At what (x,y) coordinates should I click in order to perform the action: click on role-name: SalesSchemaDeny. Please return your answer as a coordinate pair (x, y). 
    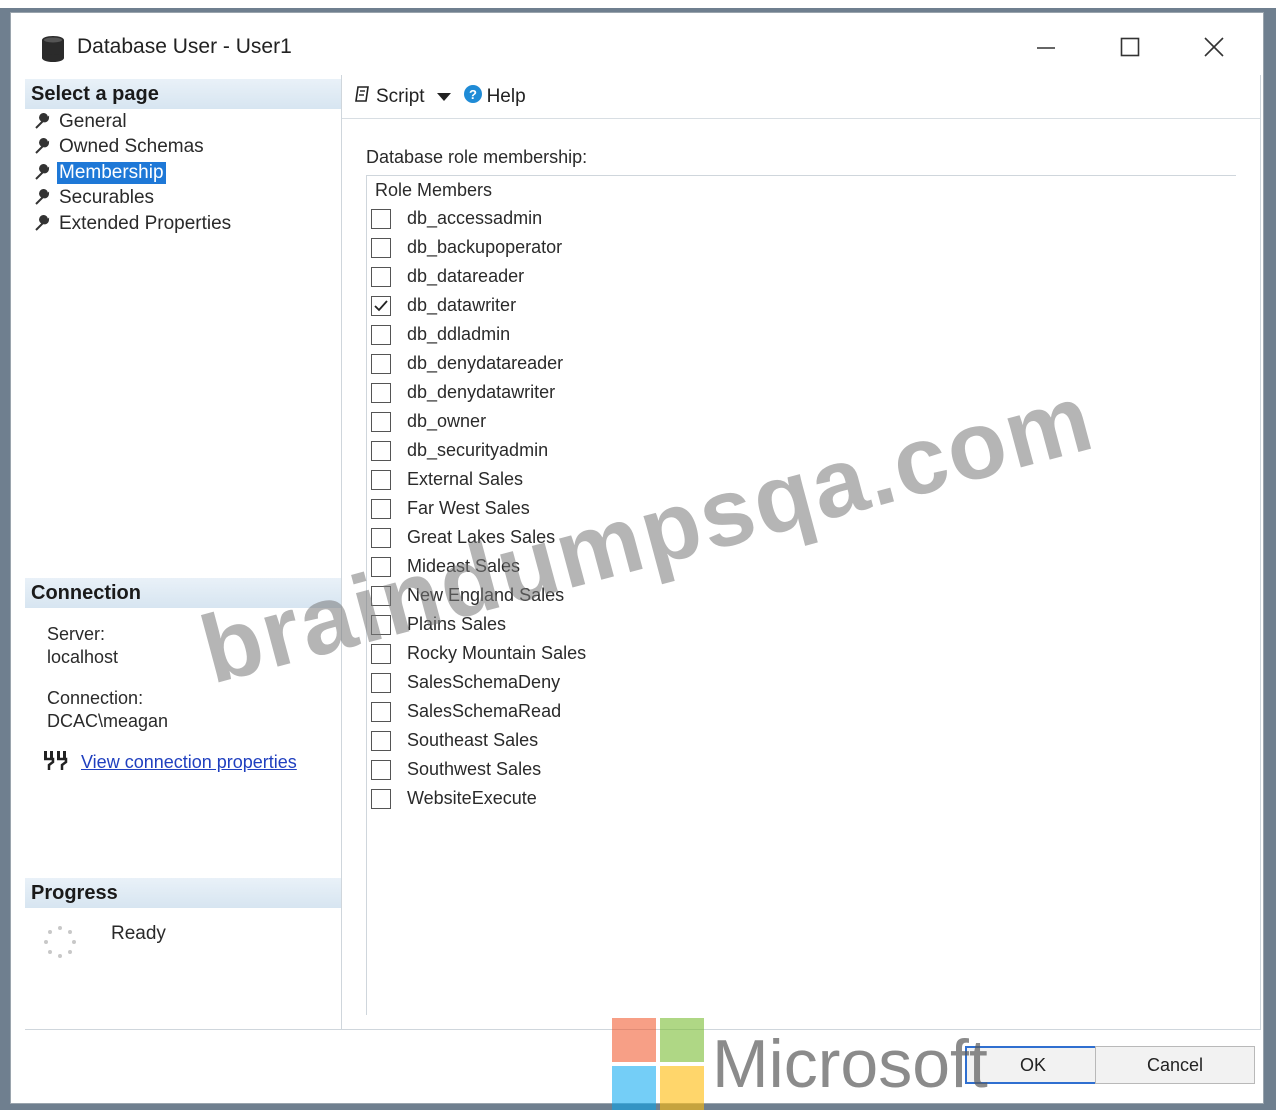
    Looking at the image, I should click on (484, 682).